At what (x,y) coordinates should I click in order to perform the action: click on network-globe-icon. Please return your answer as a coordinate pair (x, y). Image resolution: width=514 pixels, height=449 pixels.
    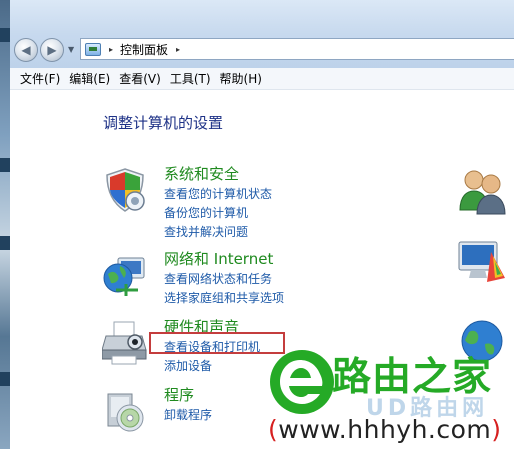
    Looking at the image, I should click on (124, 276).